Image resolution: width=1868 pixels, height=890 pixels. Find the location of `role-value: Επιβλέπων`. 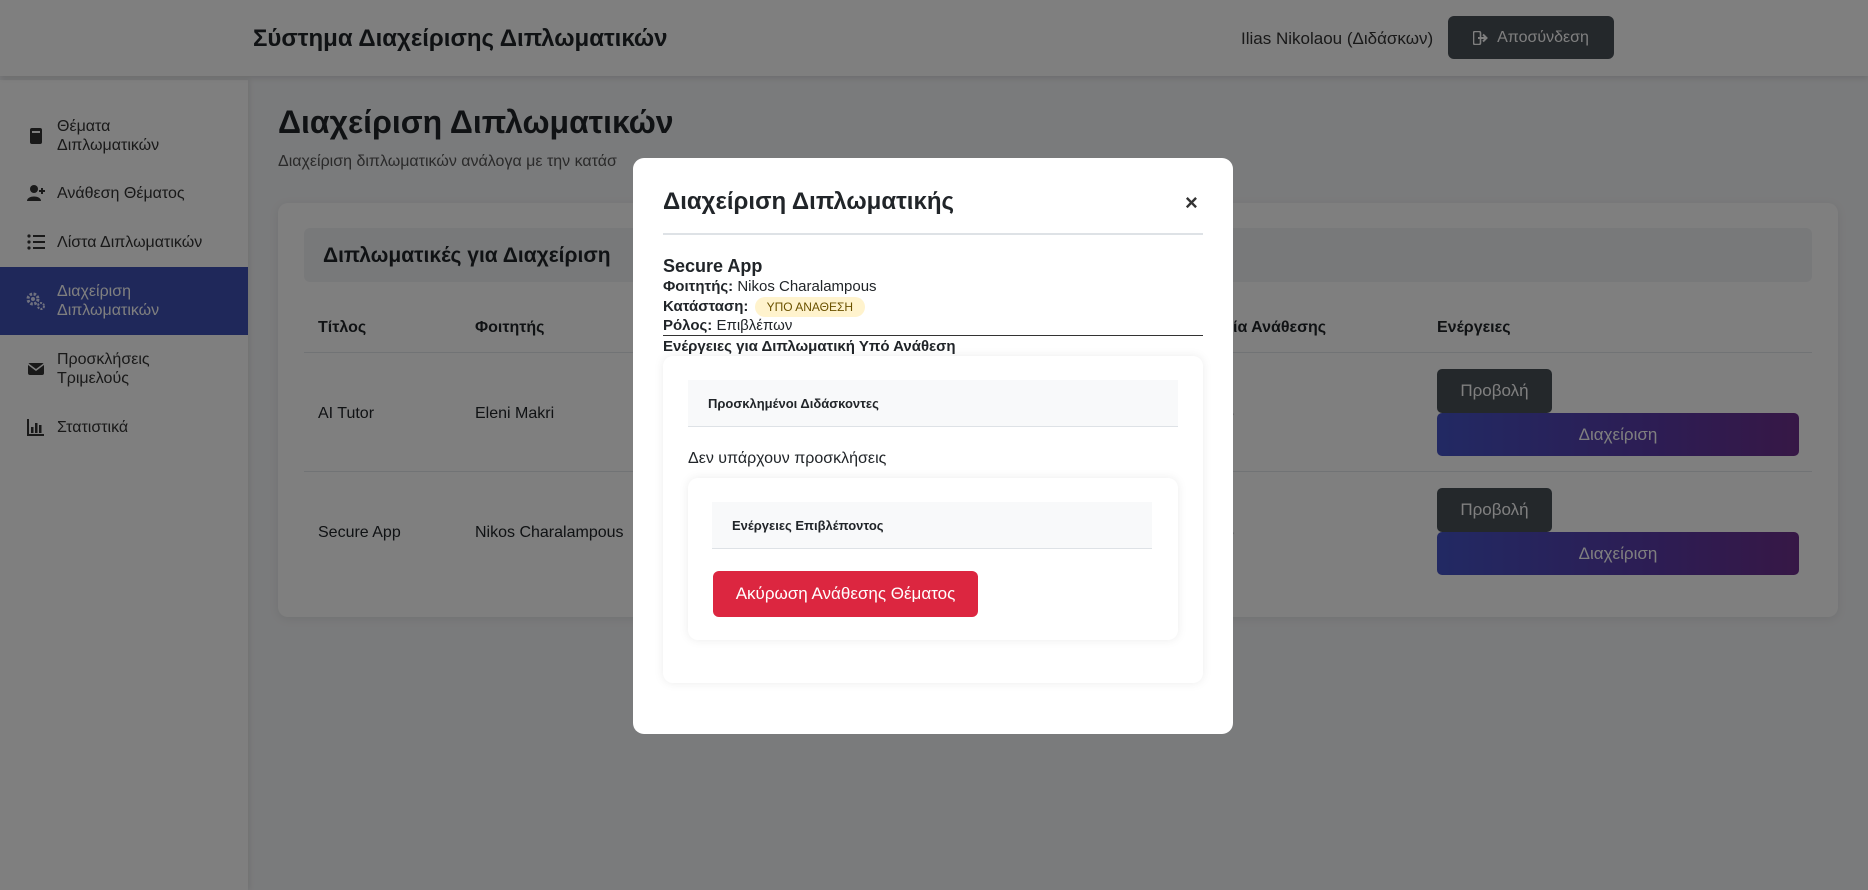

role-value: Επιβλέπων is located at coordinates (754, 325).